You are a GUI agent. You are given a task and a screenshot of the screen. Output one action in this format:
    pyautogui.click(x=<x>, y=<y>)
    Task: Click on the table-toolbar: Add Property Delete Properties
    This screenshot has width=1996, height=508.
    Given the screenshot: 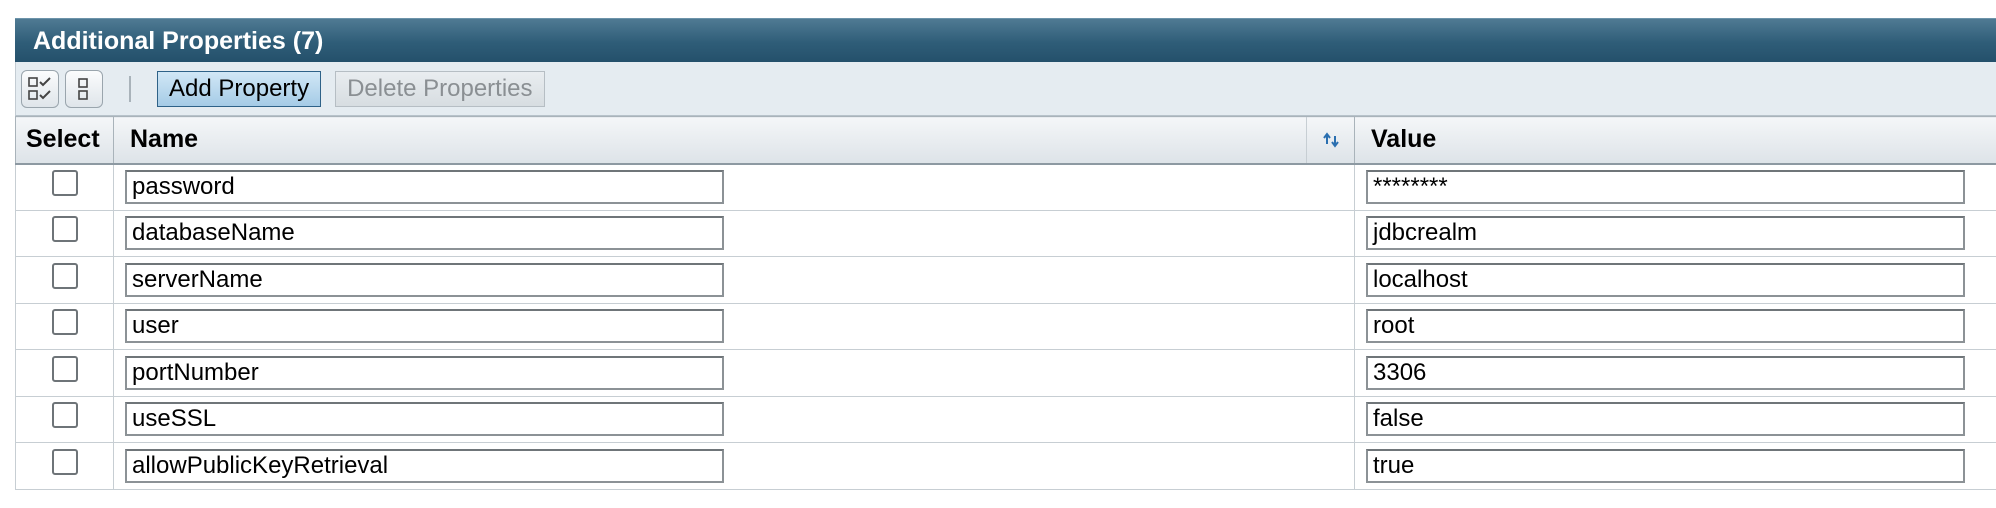 What is the action you would take?
    pyautogui.click(x=1005, y=89)
    